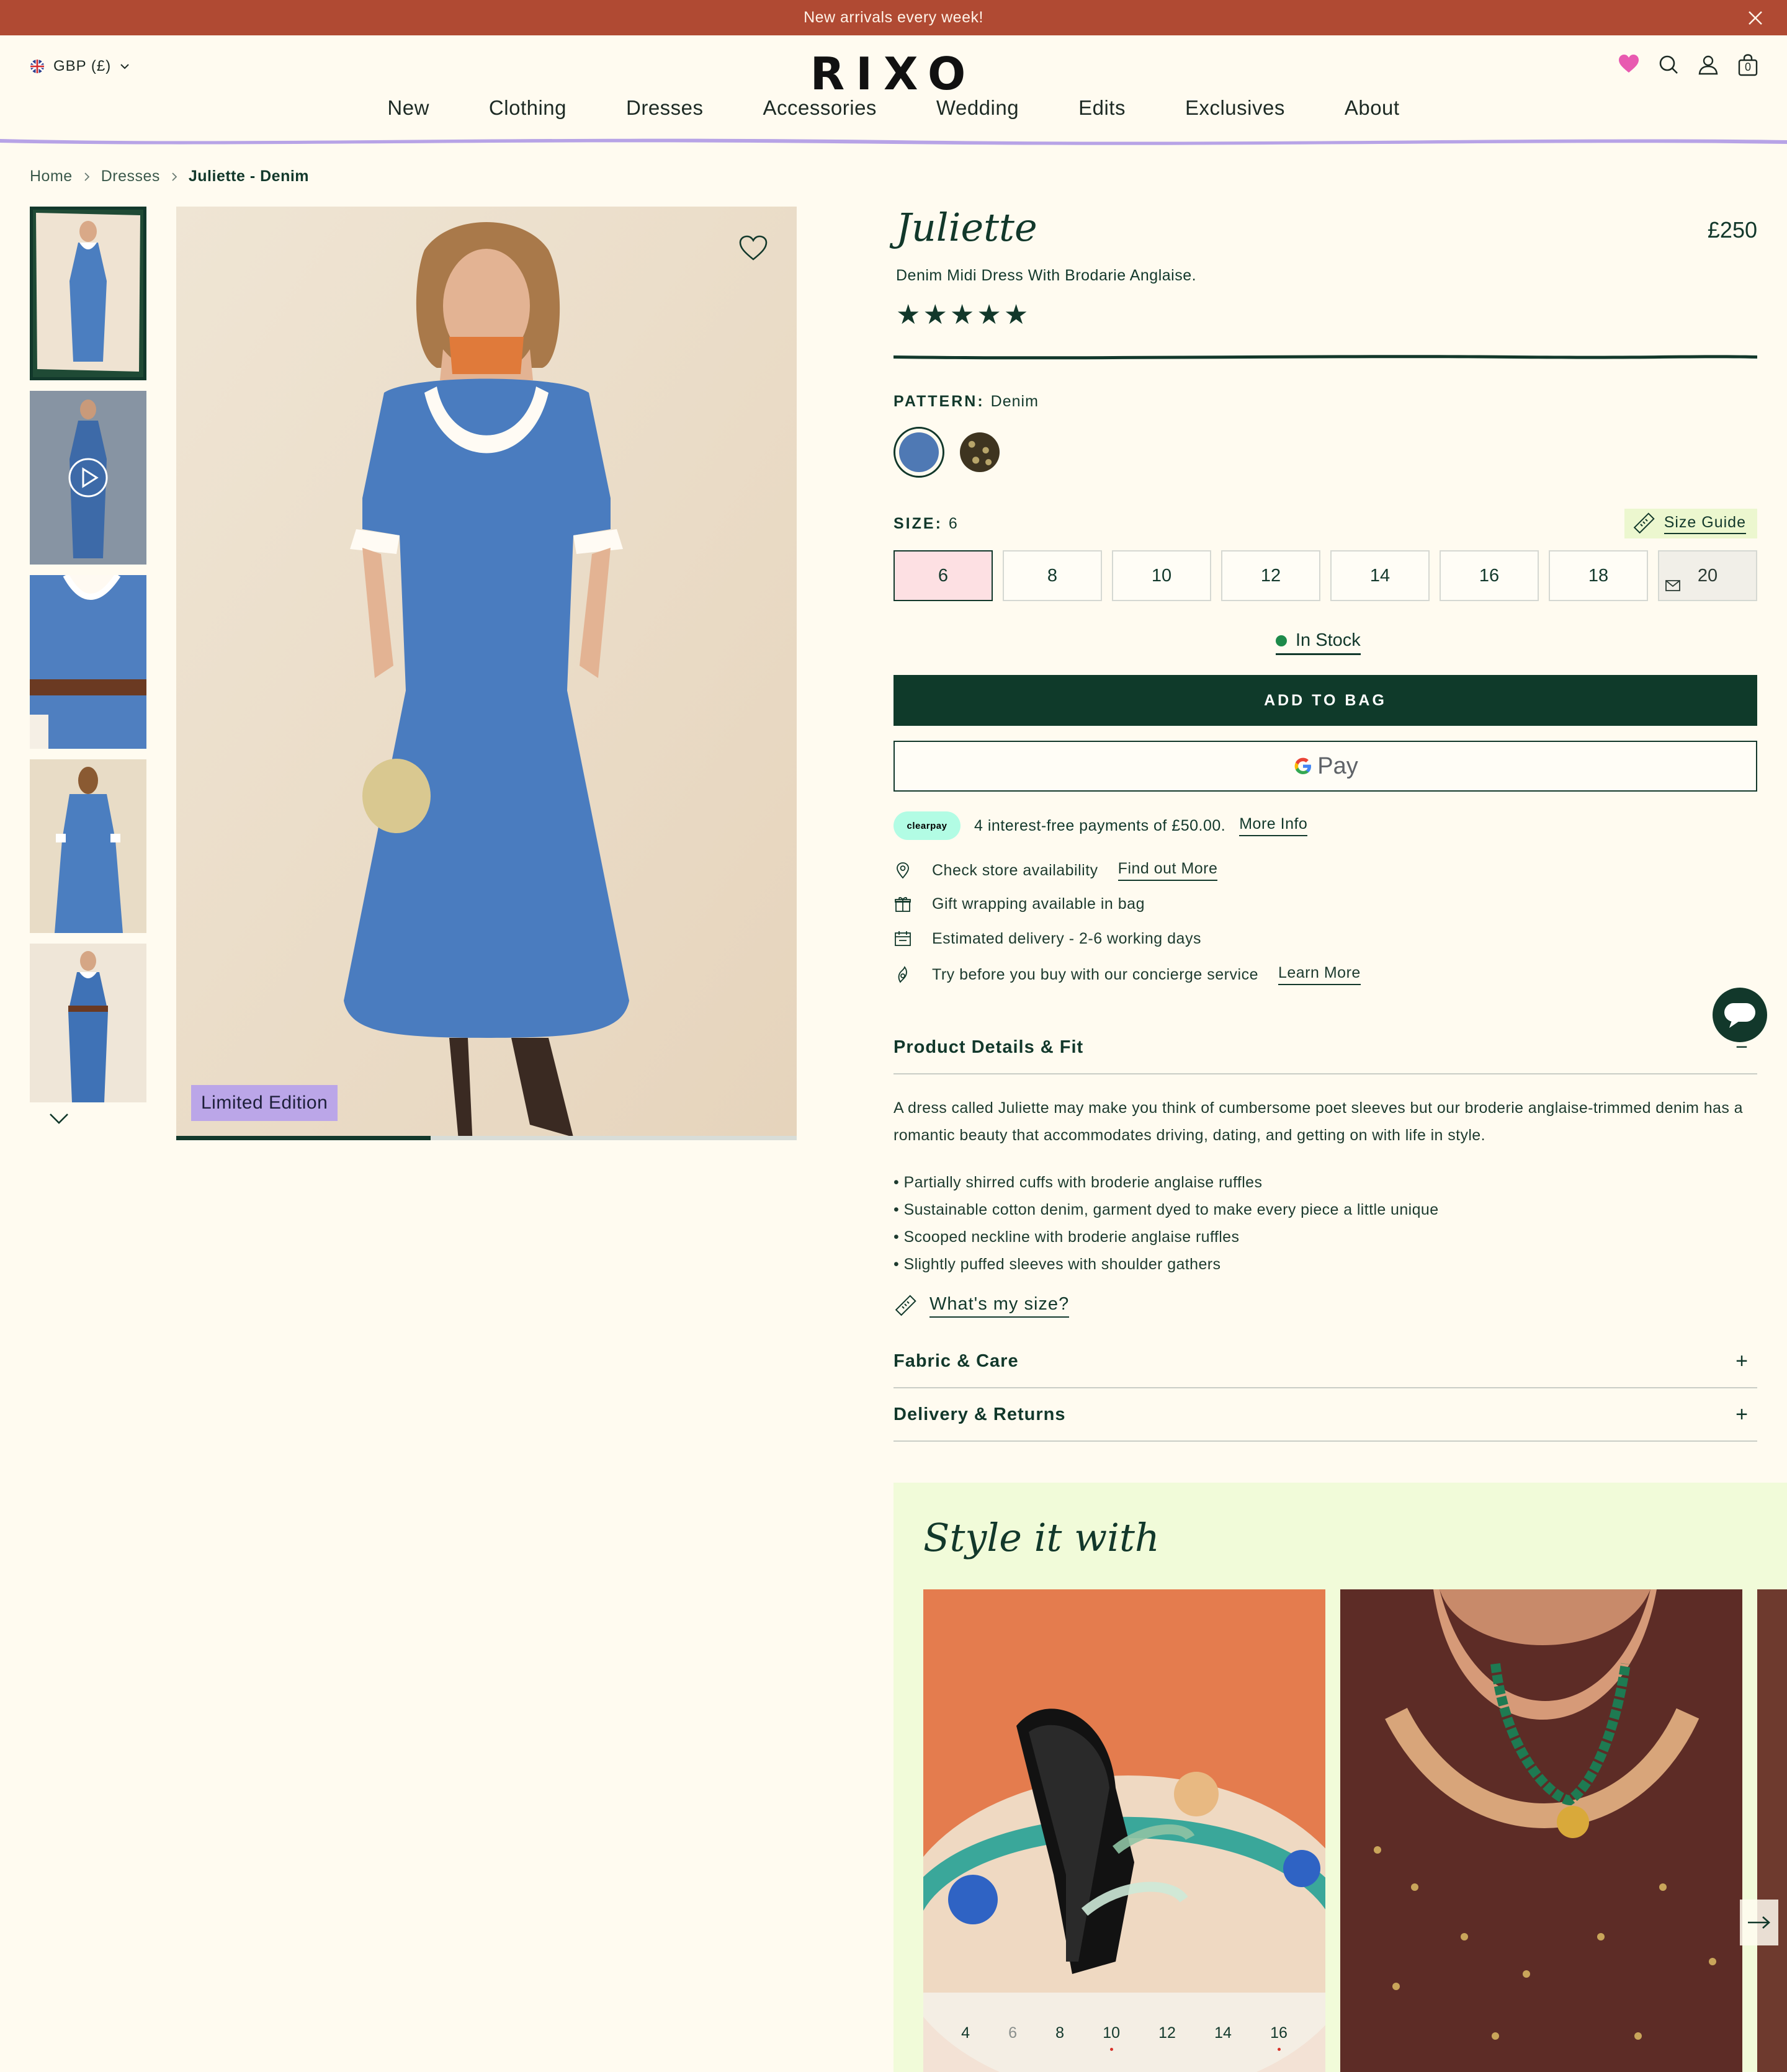 The height and width of the screenshot is (2072, 1787). I want to click on pattern-label: PATTERN:, so click(939, 401).